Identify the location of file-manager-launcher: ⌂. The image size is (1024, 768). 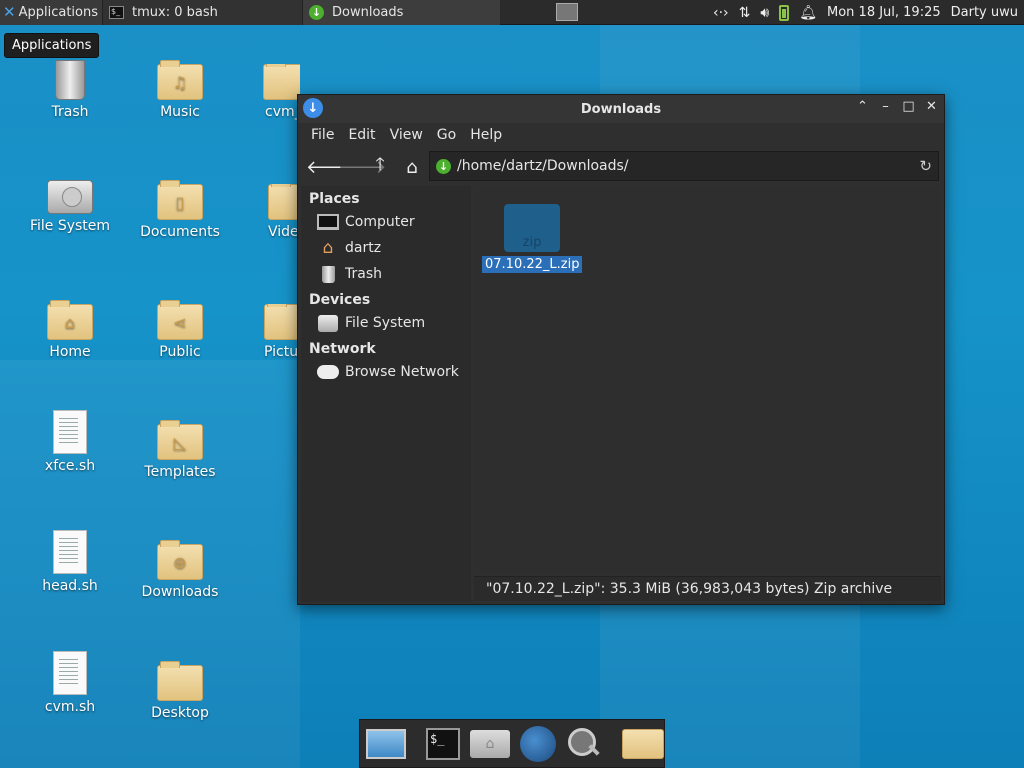
(490, 744).